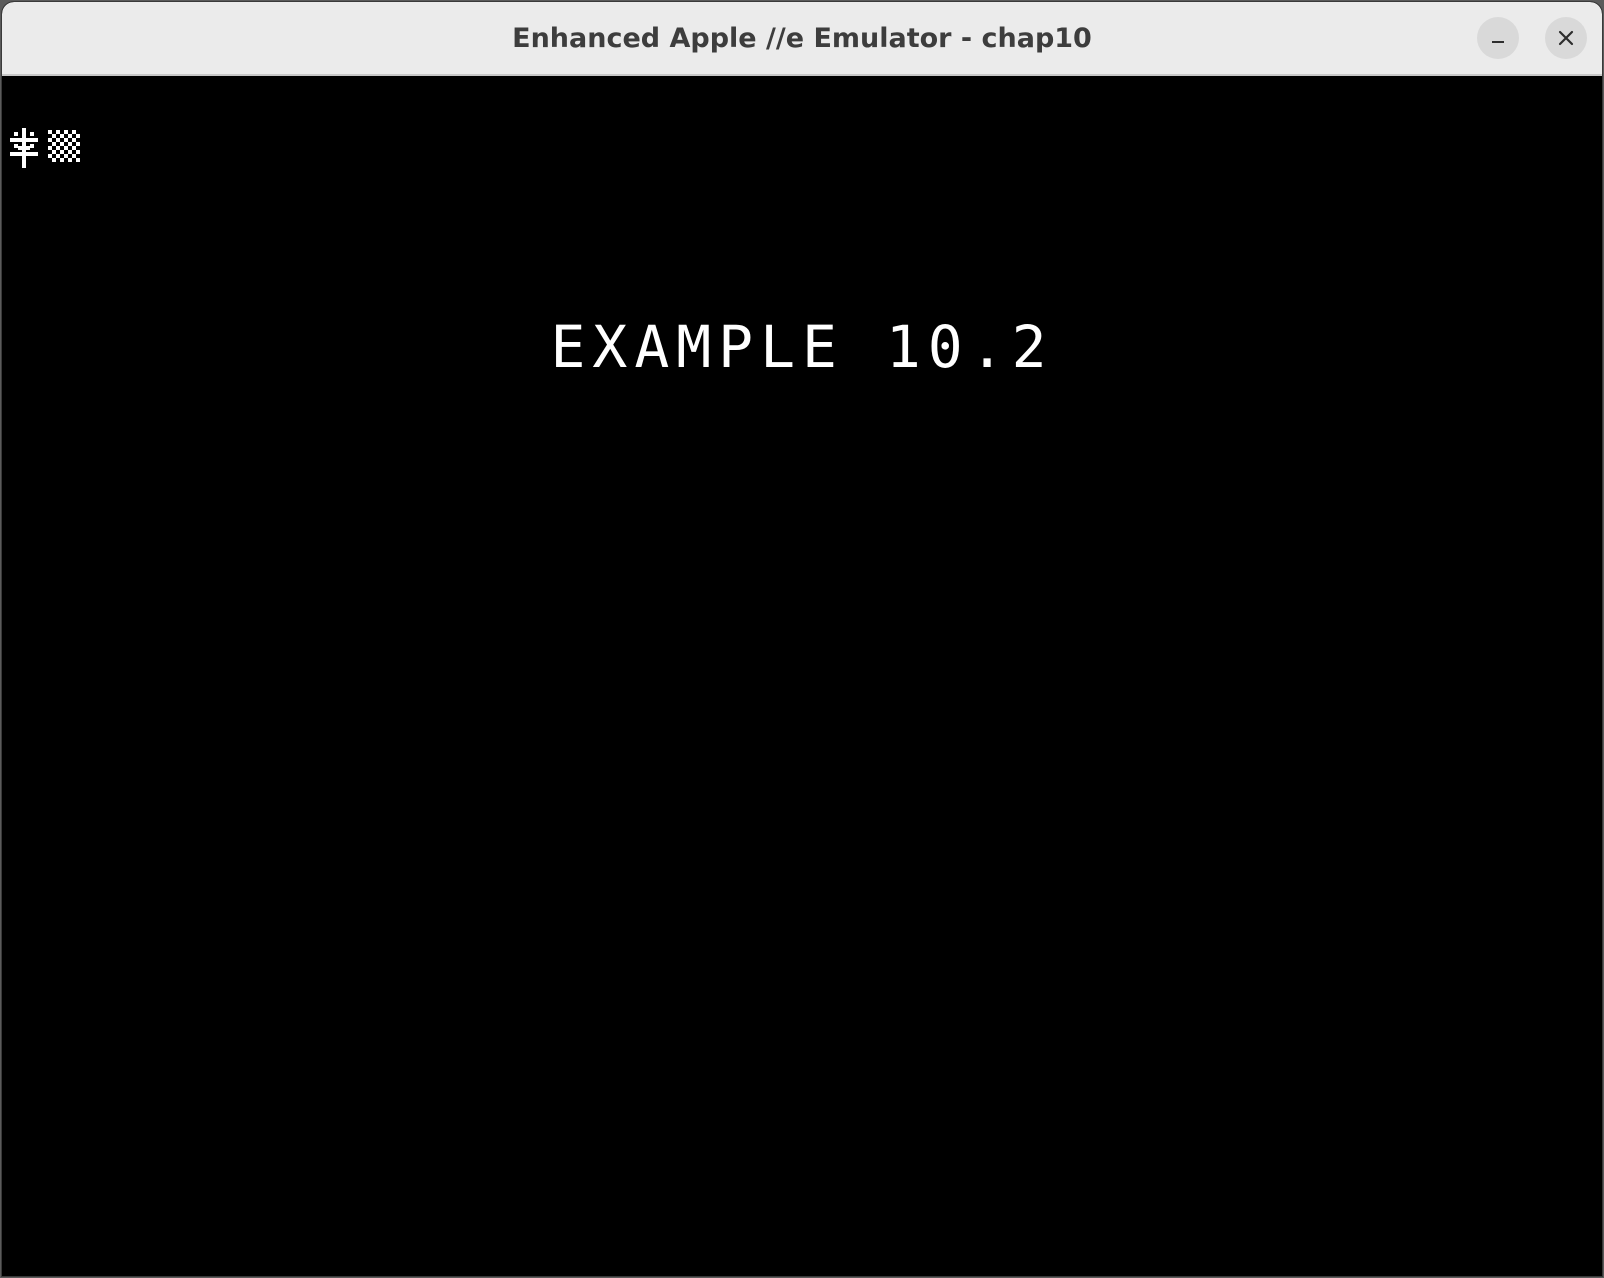 The height and width of the screenshot is (1278, 1604). I want to click on close-button, so click(1566, 38).